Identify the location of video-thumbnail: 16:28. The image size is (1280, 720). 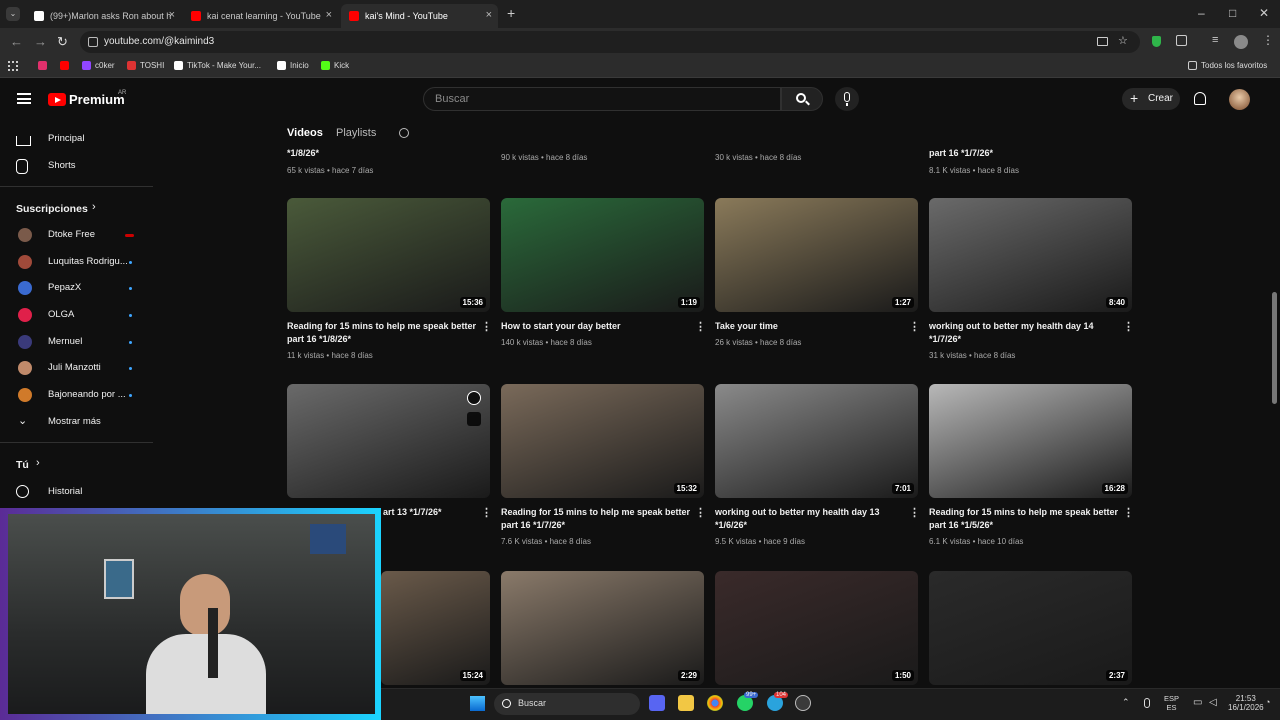
(1030, 441).